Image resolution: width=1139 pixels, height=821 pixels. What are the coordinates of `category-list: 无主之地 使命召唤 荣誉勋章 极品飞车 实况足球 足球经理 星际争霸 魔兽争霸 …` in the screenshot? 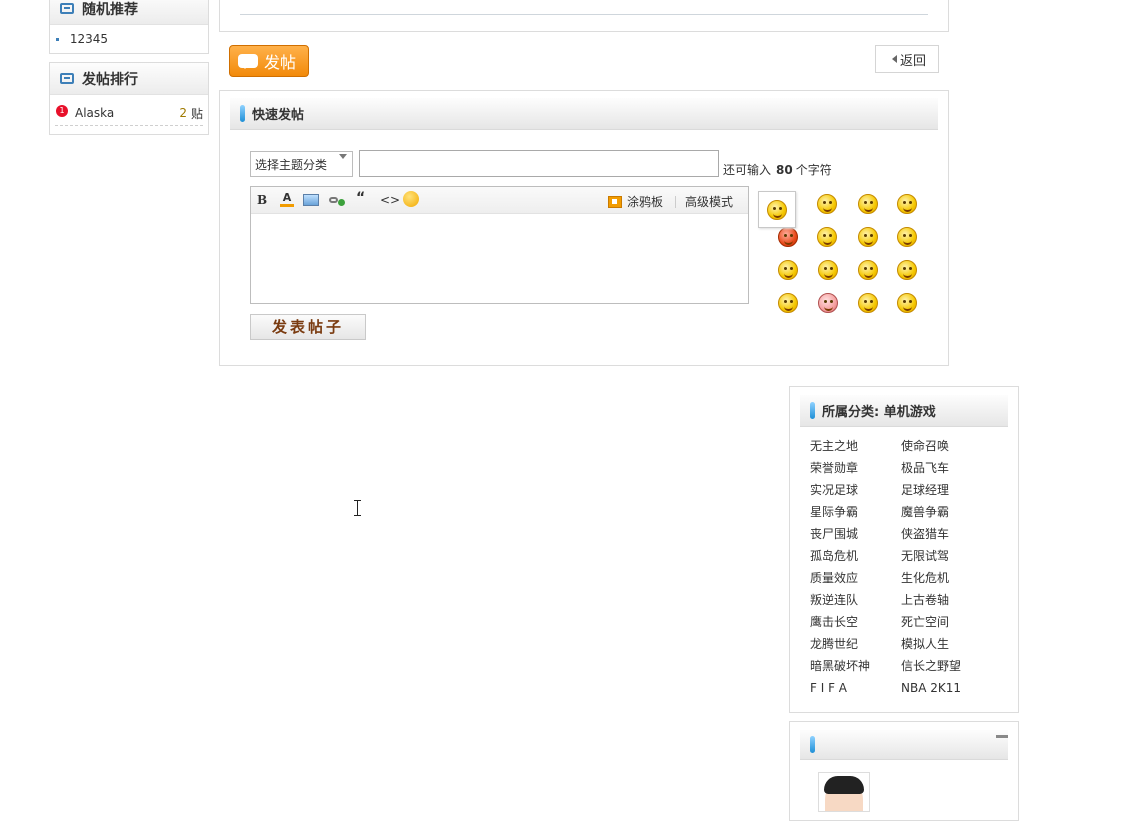 It's located at (910, 569).